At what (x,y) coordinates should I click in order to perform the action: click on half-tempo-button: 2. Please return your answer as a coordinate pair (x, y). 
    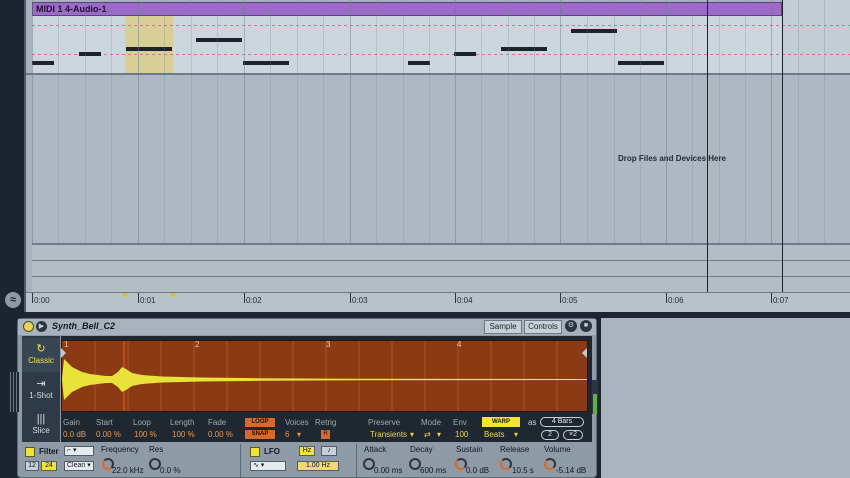
    Looking at the image, I should click on (550, 435).